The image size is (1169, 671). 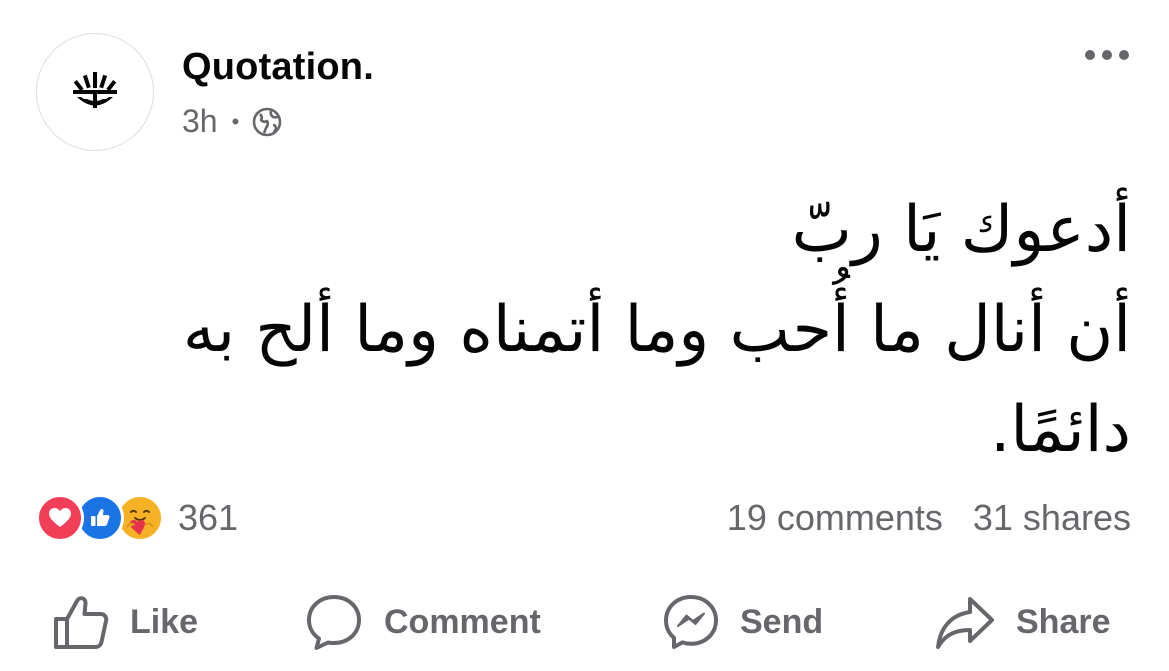 What do you see at coordinates (584, 622) in the screenshot?
I see `action-bar: Like Comment Send Share` at bounding box center [584, 622].